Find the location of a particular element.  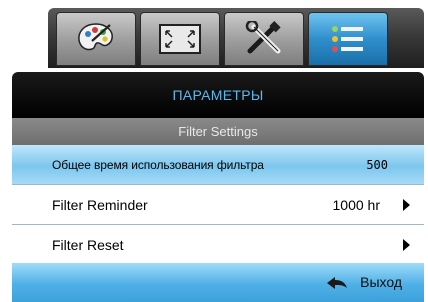

tab-options is located at coordinates (348, 39).